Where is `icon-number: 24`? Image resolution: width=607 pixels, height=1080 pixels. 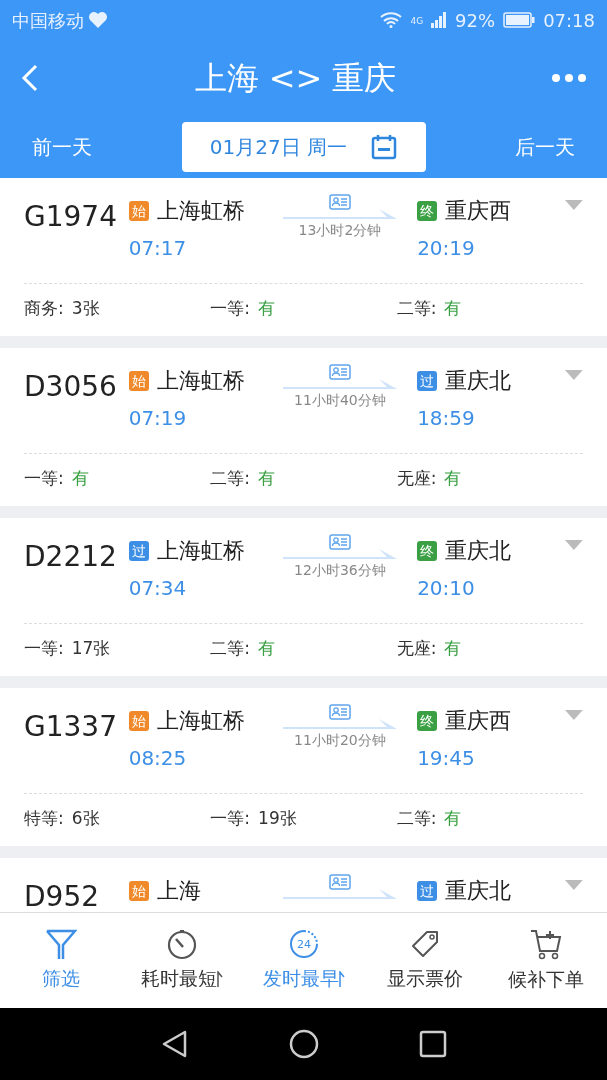 icon-number: 24 is located at coordinates (303, 945).